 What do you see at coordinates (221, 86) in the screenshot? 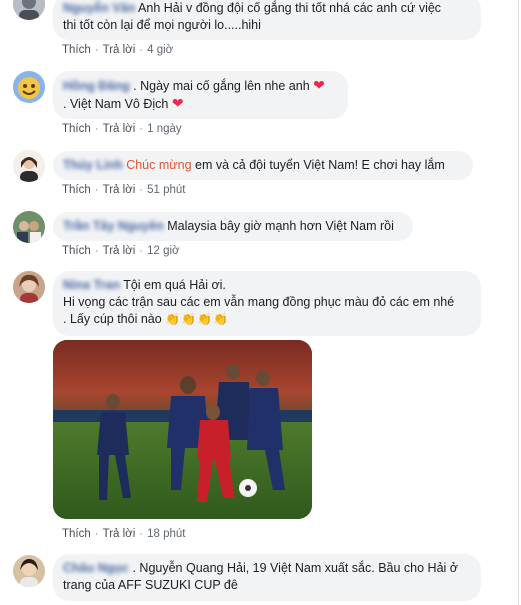
I see `comment-text: . Ngày mai cố gắng lên nhe anh` at bounding box center [221, 86].